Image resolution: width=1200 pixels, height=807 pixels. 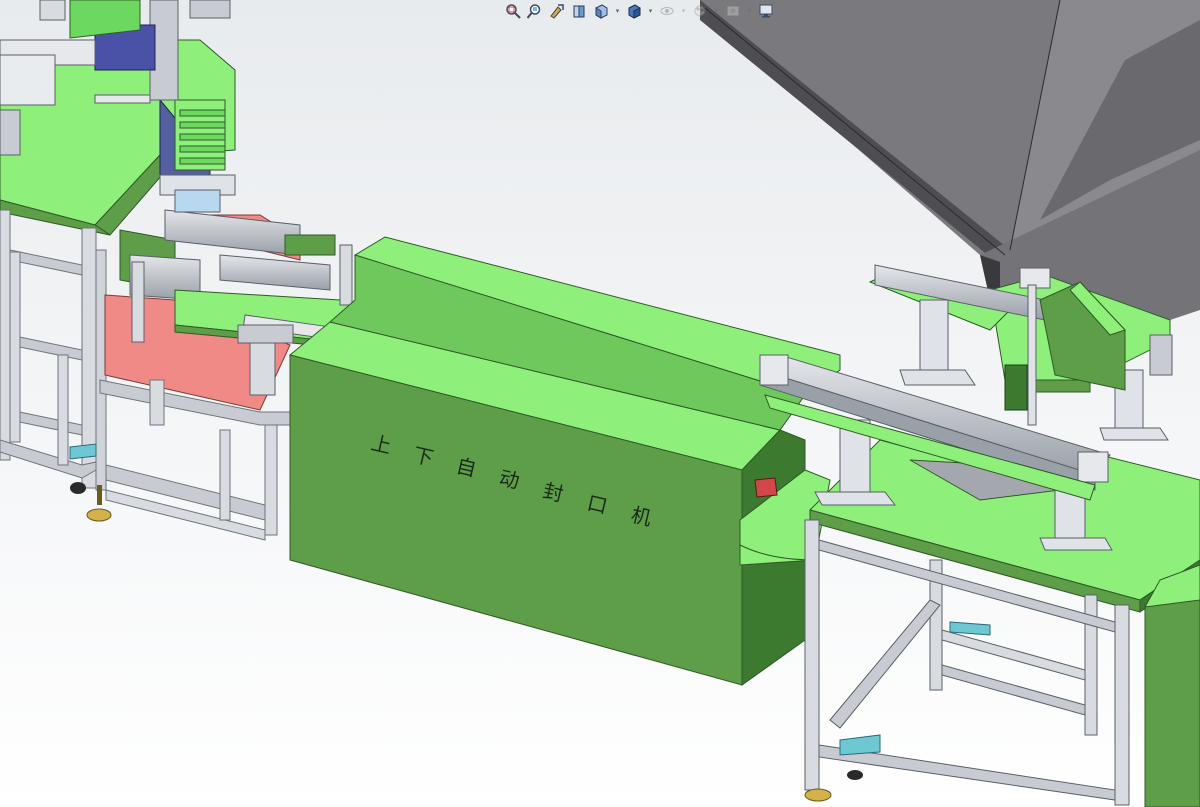 I want to click on view-orientation-dropdown: ▾, so click(x=617, y=11).